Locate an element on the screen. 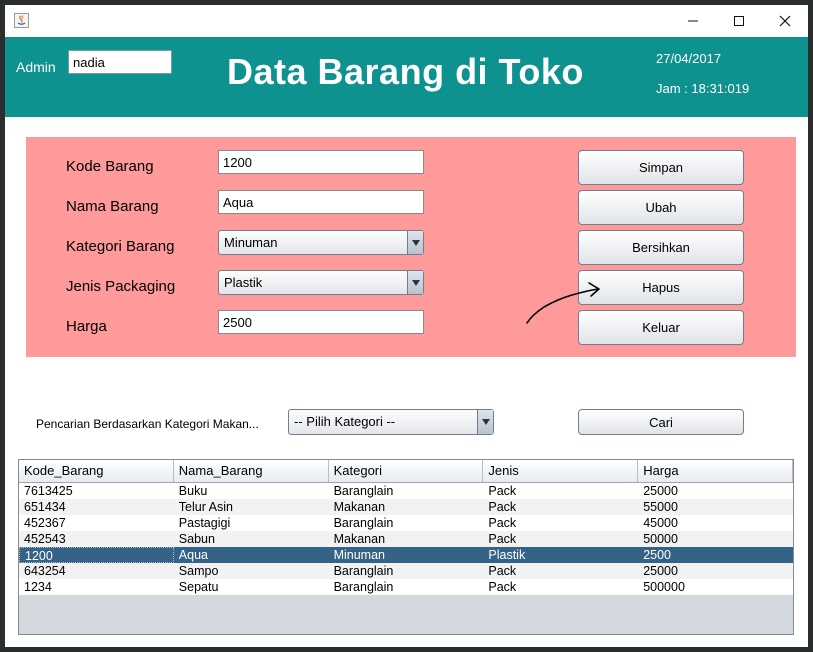 Image resolution: width=813 pixels, height=652 pixels. close-icon is located at coordinates (785, 21).